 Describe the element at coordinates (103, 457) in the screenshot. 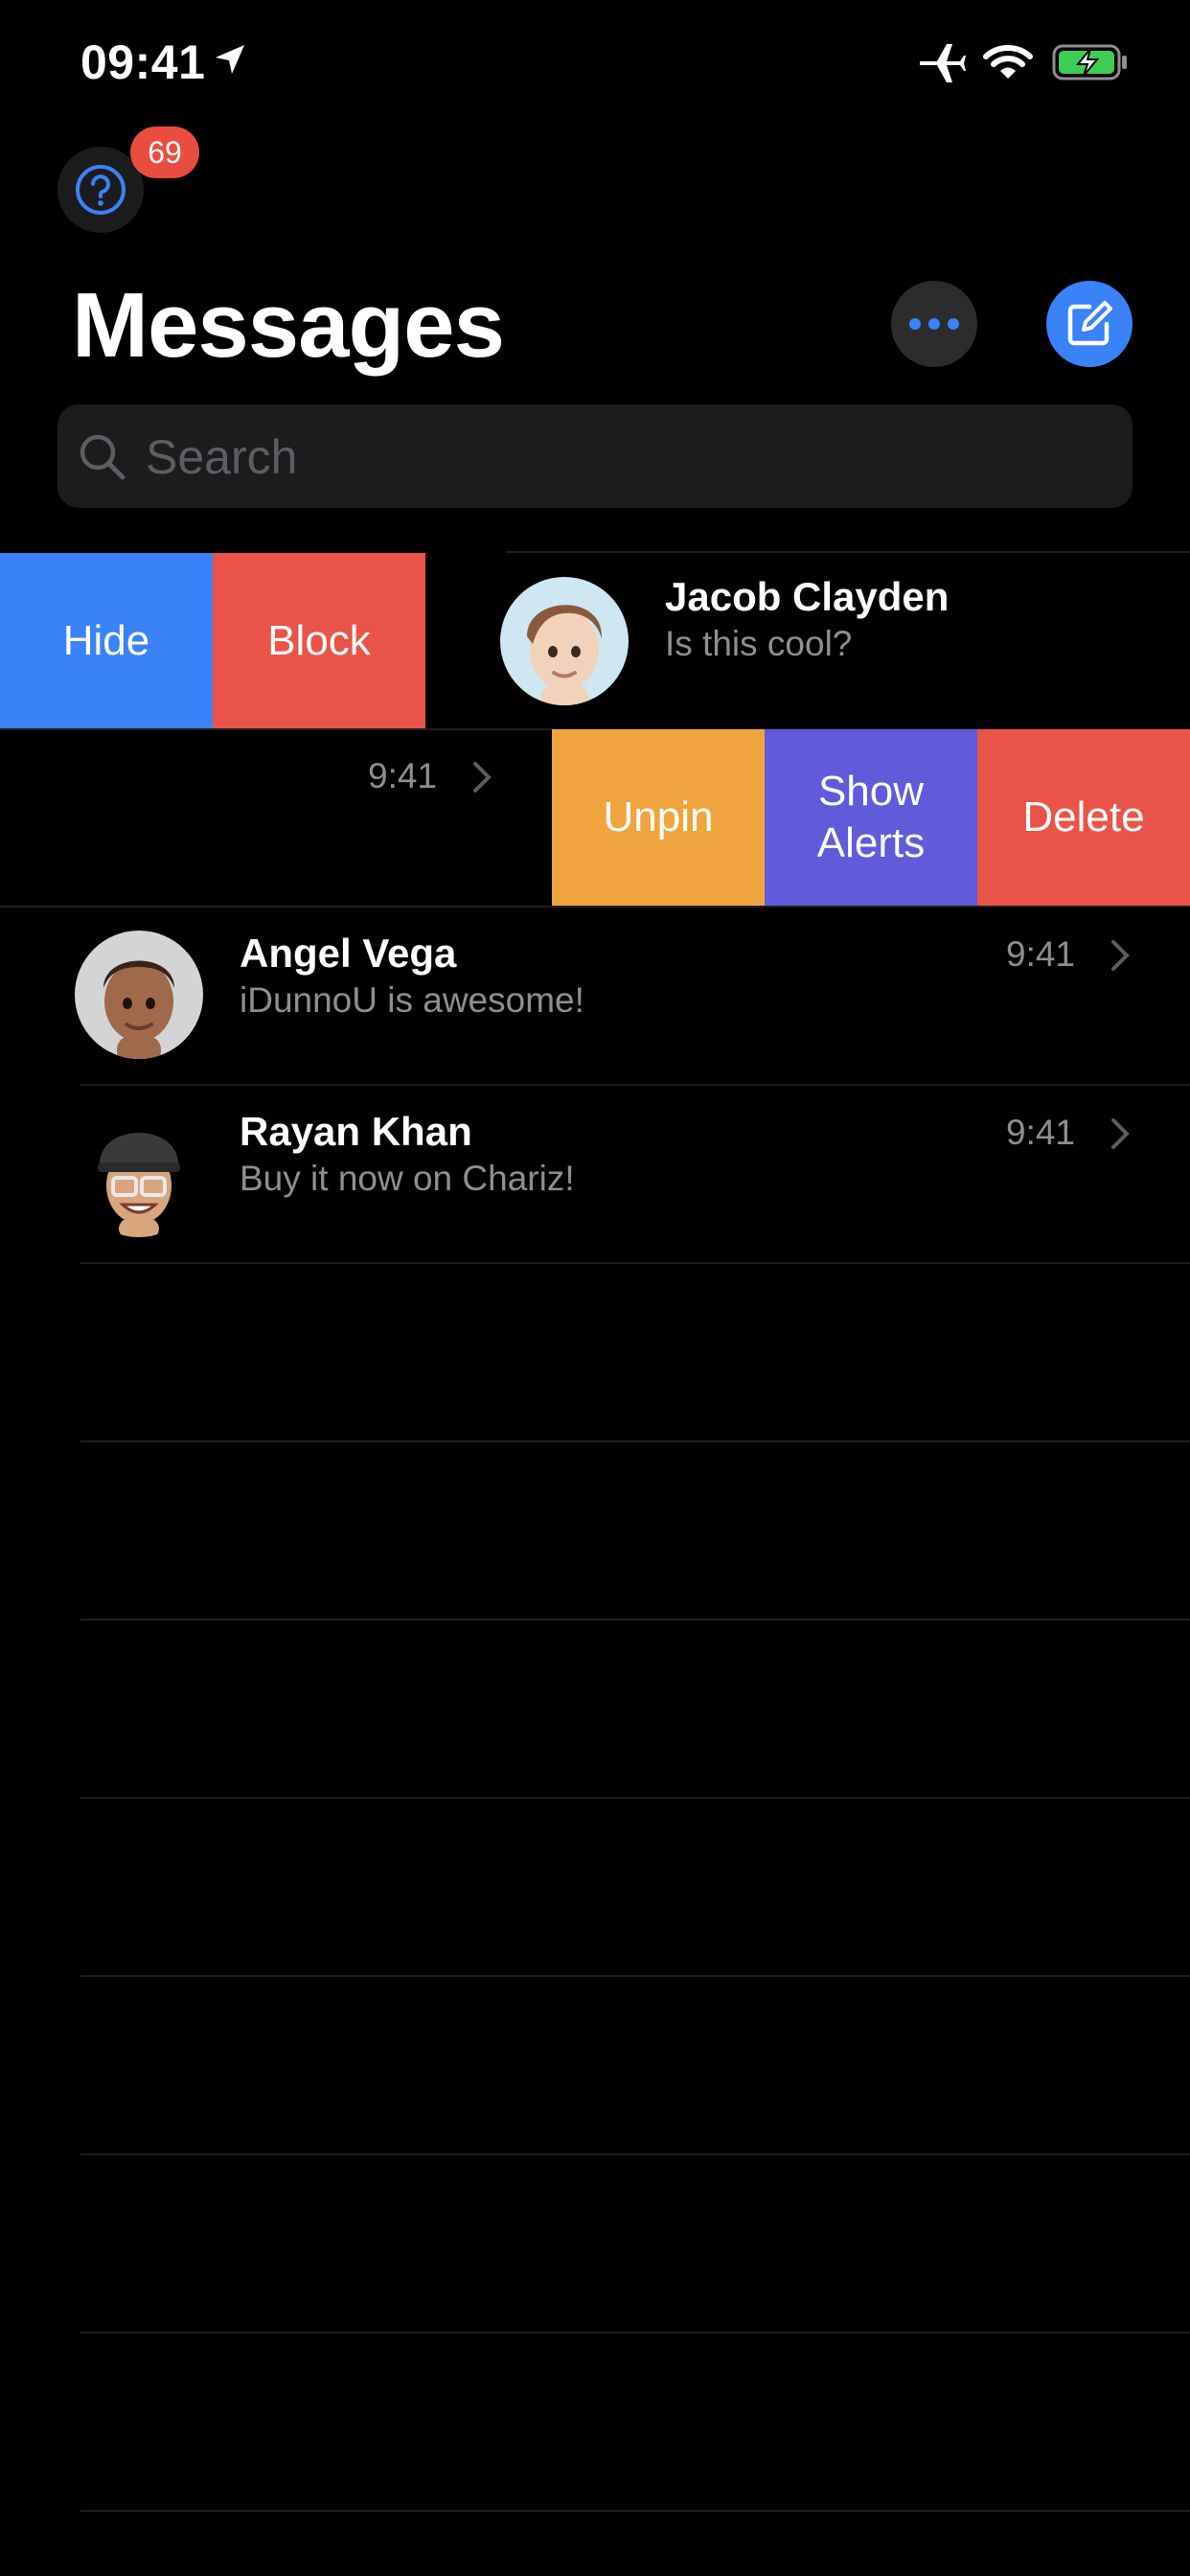

I see `search-icon` at that location.